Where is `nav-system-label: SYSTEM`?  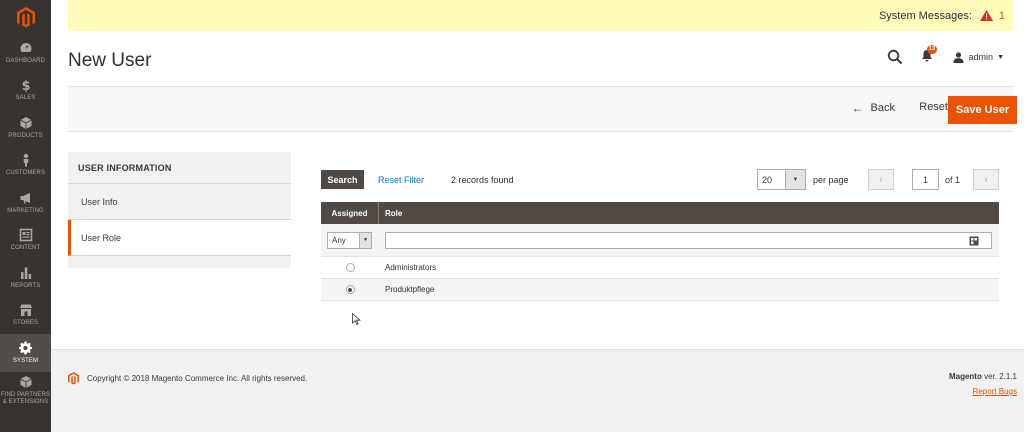
nav-system-label: SYSTEM is located at coordinates (25, 360).